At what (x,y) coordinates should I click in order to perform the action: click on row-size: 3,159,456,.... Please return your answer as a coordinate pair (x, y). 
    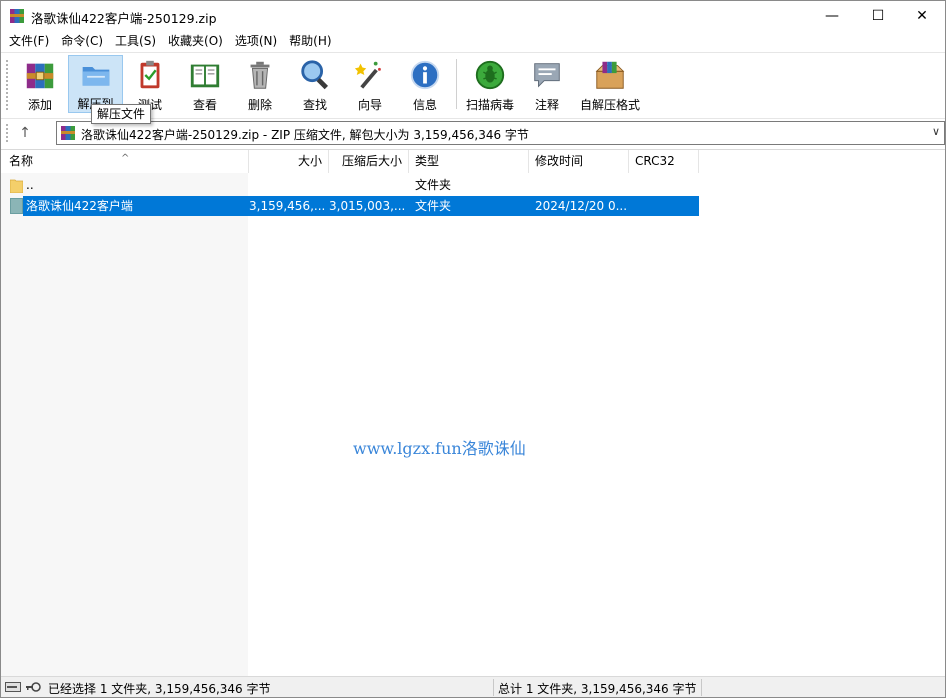
    Looking at the image, I should click on (287, 206).